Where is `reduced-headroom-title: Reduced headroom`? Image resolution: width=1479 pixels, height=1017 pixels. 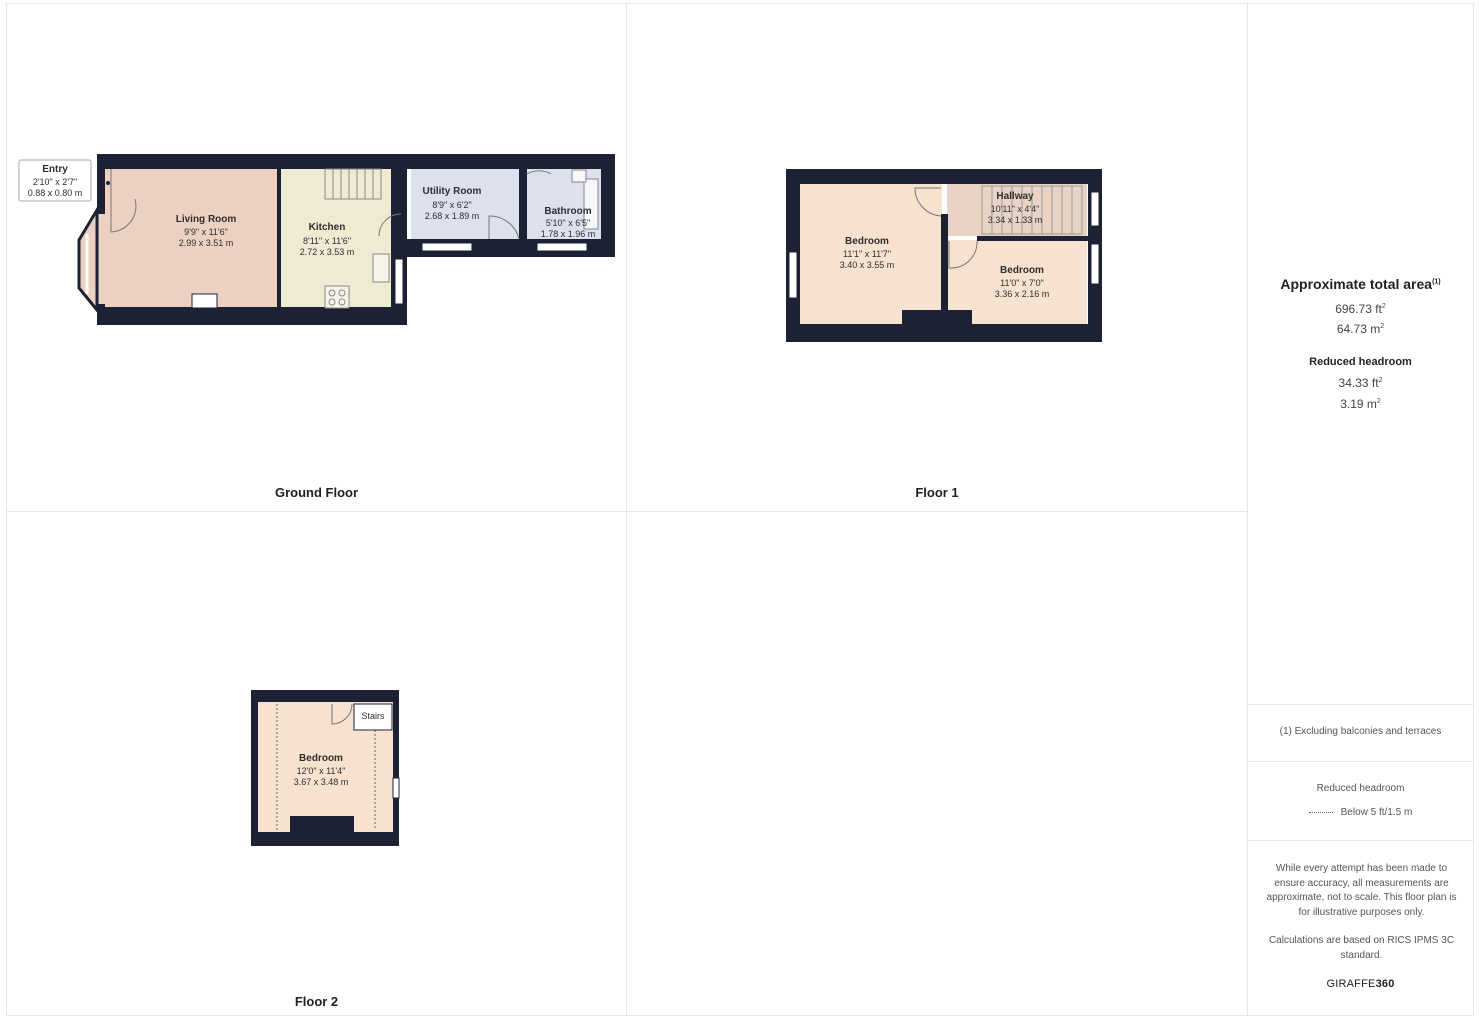 reduced-headroom-title: Reduced headroom is located at coordinates (1360, 362).